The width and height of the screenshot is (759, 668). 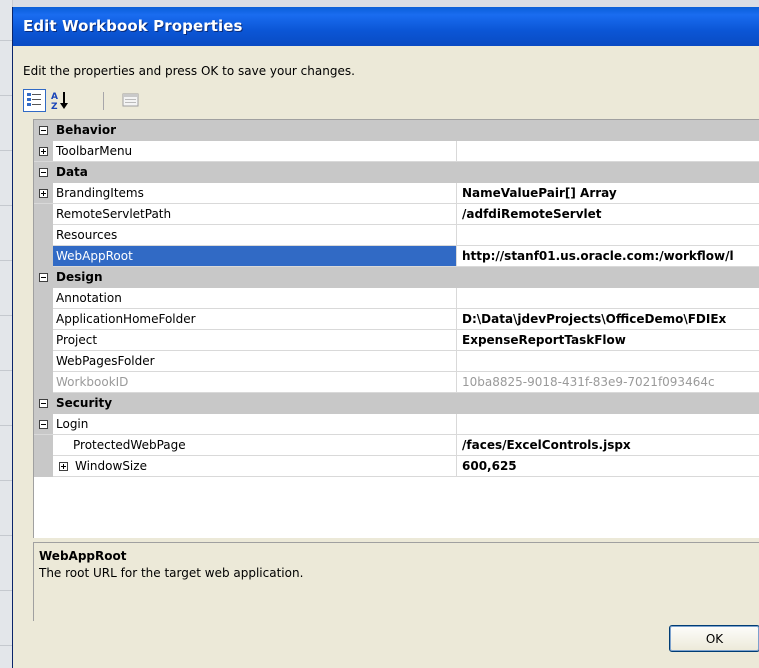 What do you see at coordinates (608, 382) in the screenshot?
I see `property-value: 10ba8825-9018-431f-83e9-7021f093464c` at bounding box center [608, 382].